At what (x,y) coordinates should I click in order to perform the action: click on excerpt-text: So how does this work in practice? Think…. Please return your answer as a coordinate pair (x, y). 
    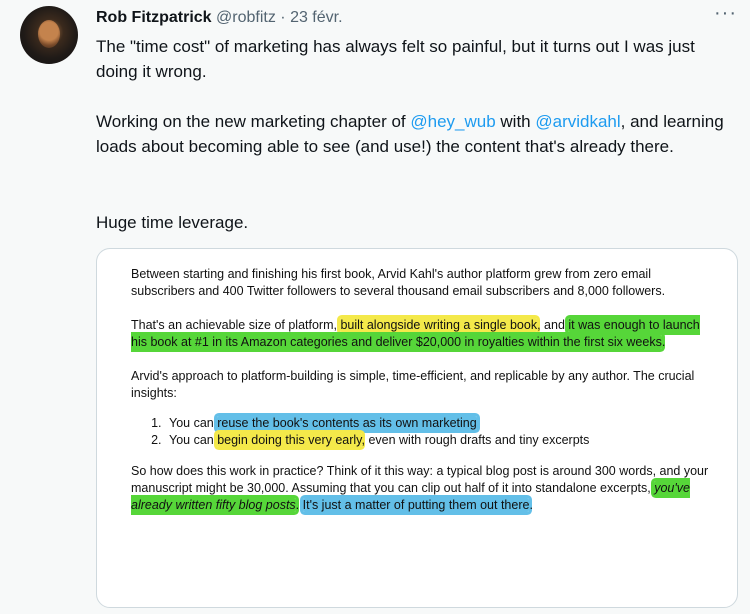
    Looking at the image, I should click on (420, 479).